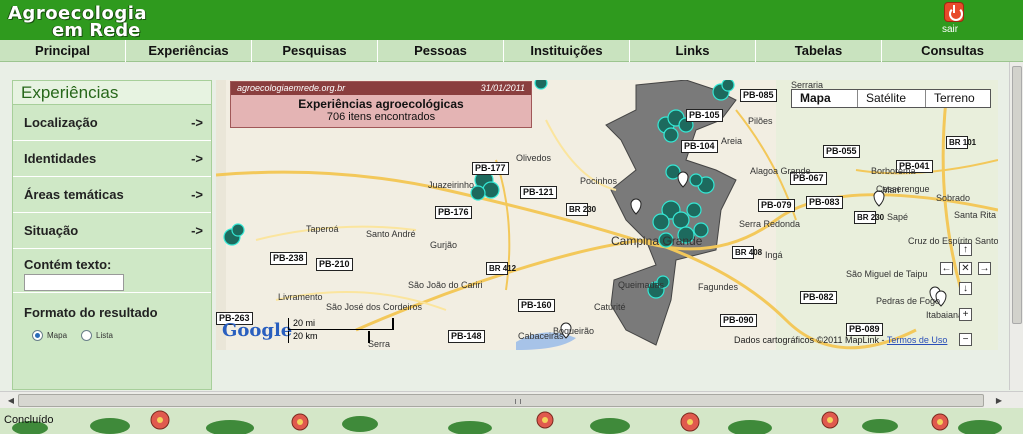 This screenshot has height=434, width=1023. What do you see at coordinates (953, 241) in the screenshot?
I see `town-label: Cruz do Espírito Santo` at bounding box center [953, 241].